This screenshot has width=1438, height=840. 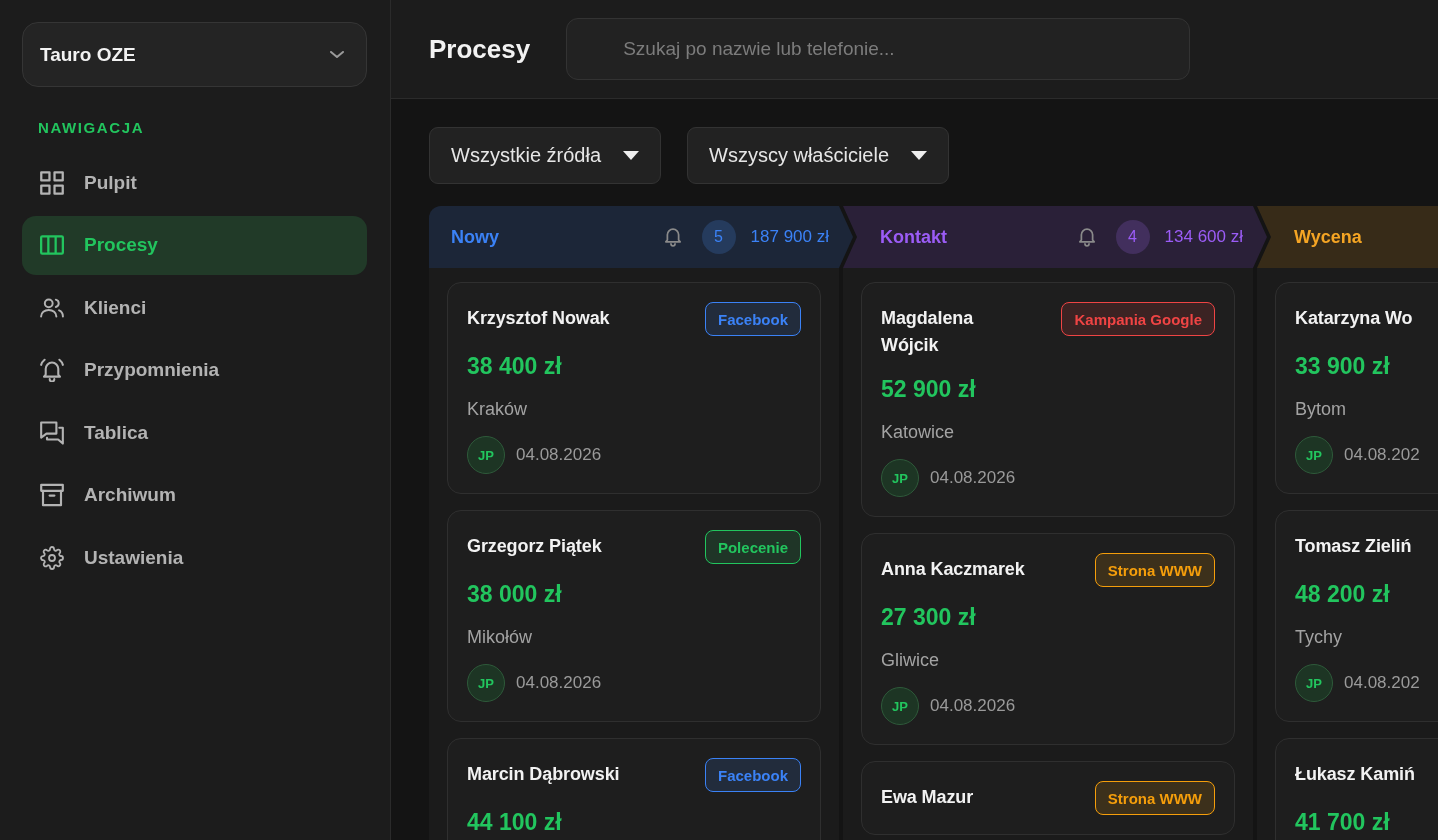 What do you see at coordinates (1356, 616) in the screenshot?
I see `lead-card: Tomasz Zieliń 48 200 zł Tychy JP 04.08.202` at bounding box center [1356, 616].